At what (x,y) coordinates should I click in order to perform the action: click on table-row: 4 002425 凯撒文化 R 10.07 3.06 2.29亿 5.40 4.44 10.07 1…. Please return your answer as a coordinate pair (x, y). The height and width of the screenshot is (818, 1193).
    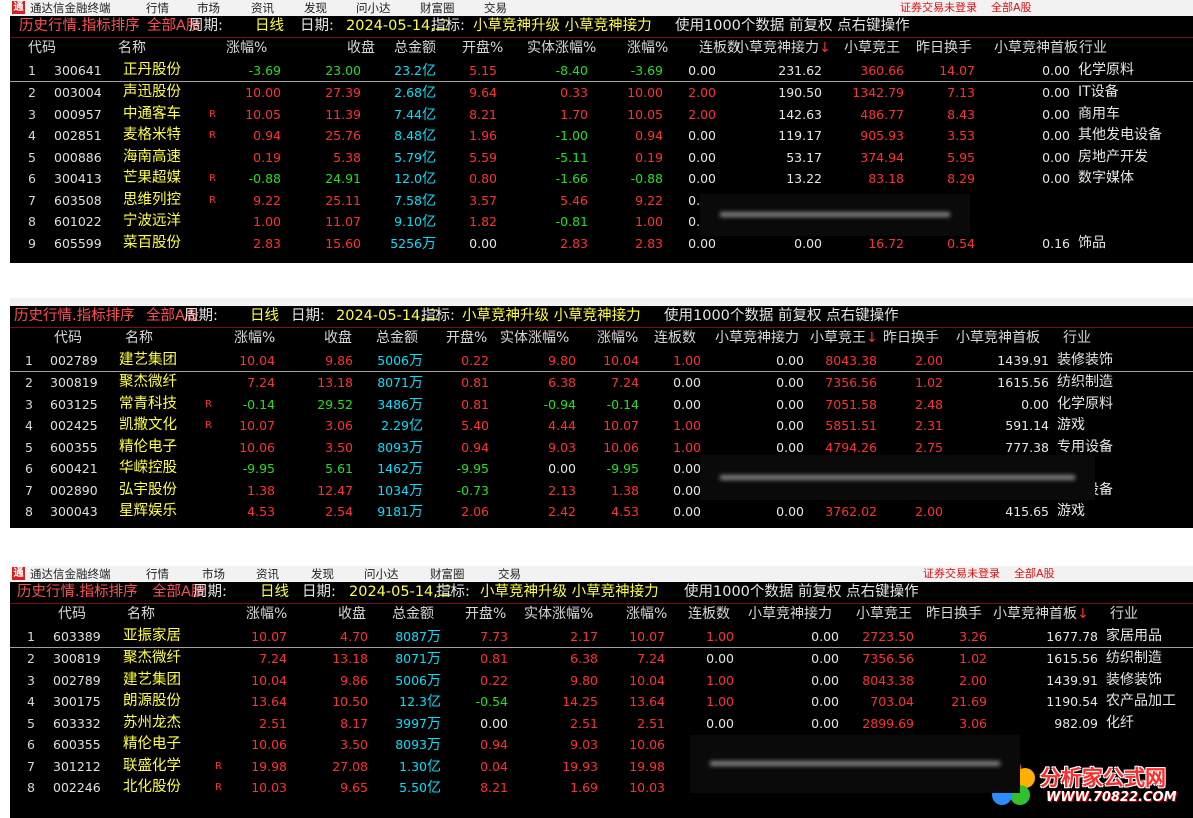
    Looking at the image, I should click on (601, 426).